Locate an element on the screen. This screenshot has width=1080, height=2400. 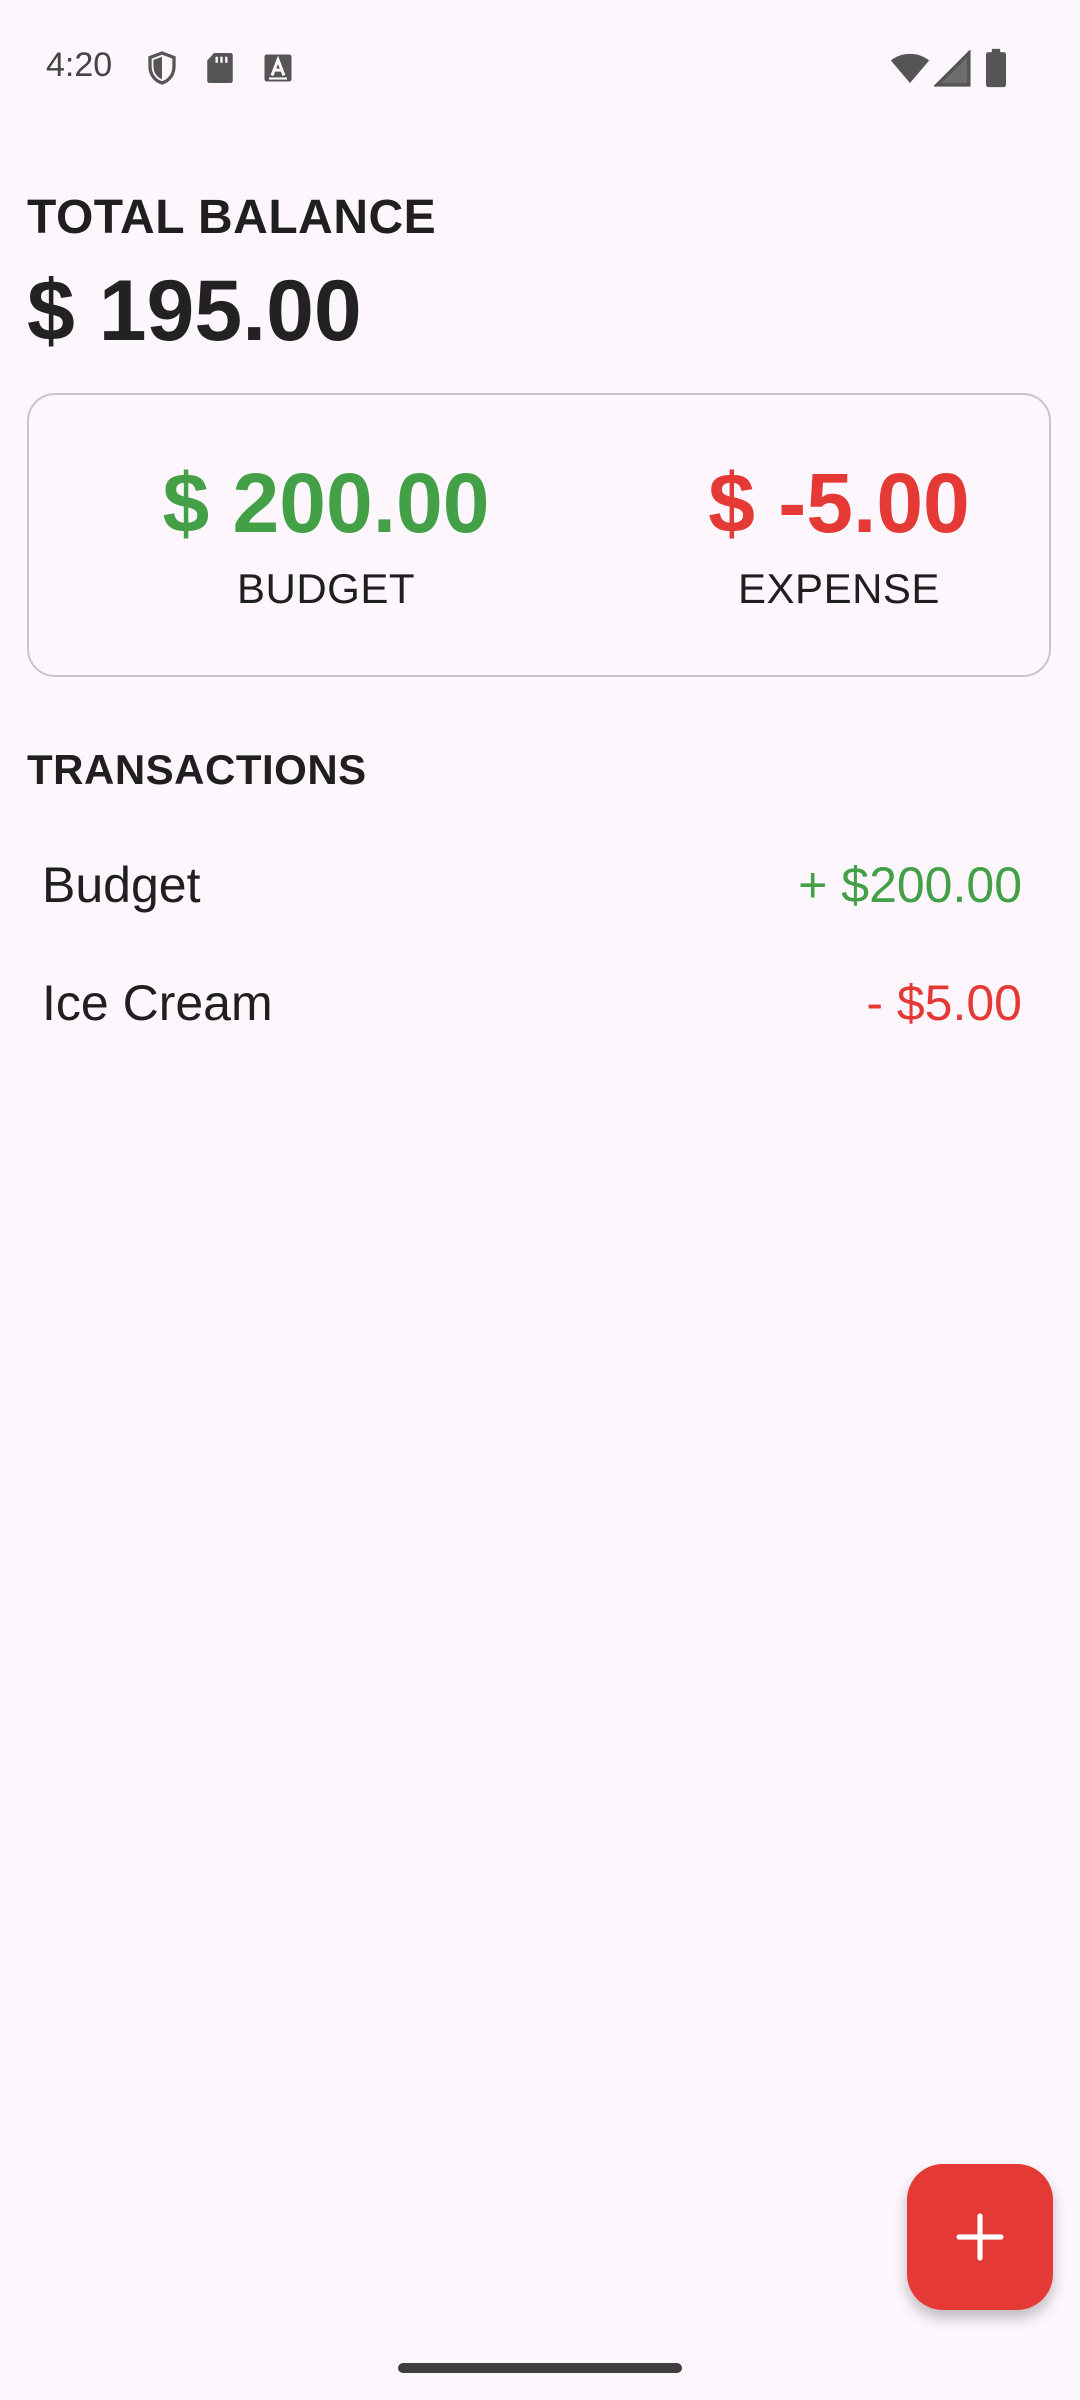
transaction-name: Ice Cream is located at coordinates (157, 1003).